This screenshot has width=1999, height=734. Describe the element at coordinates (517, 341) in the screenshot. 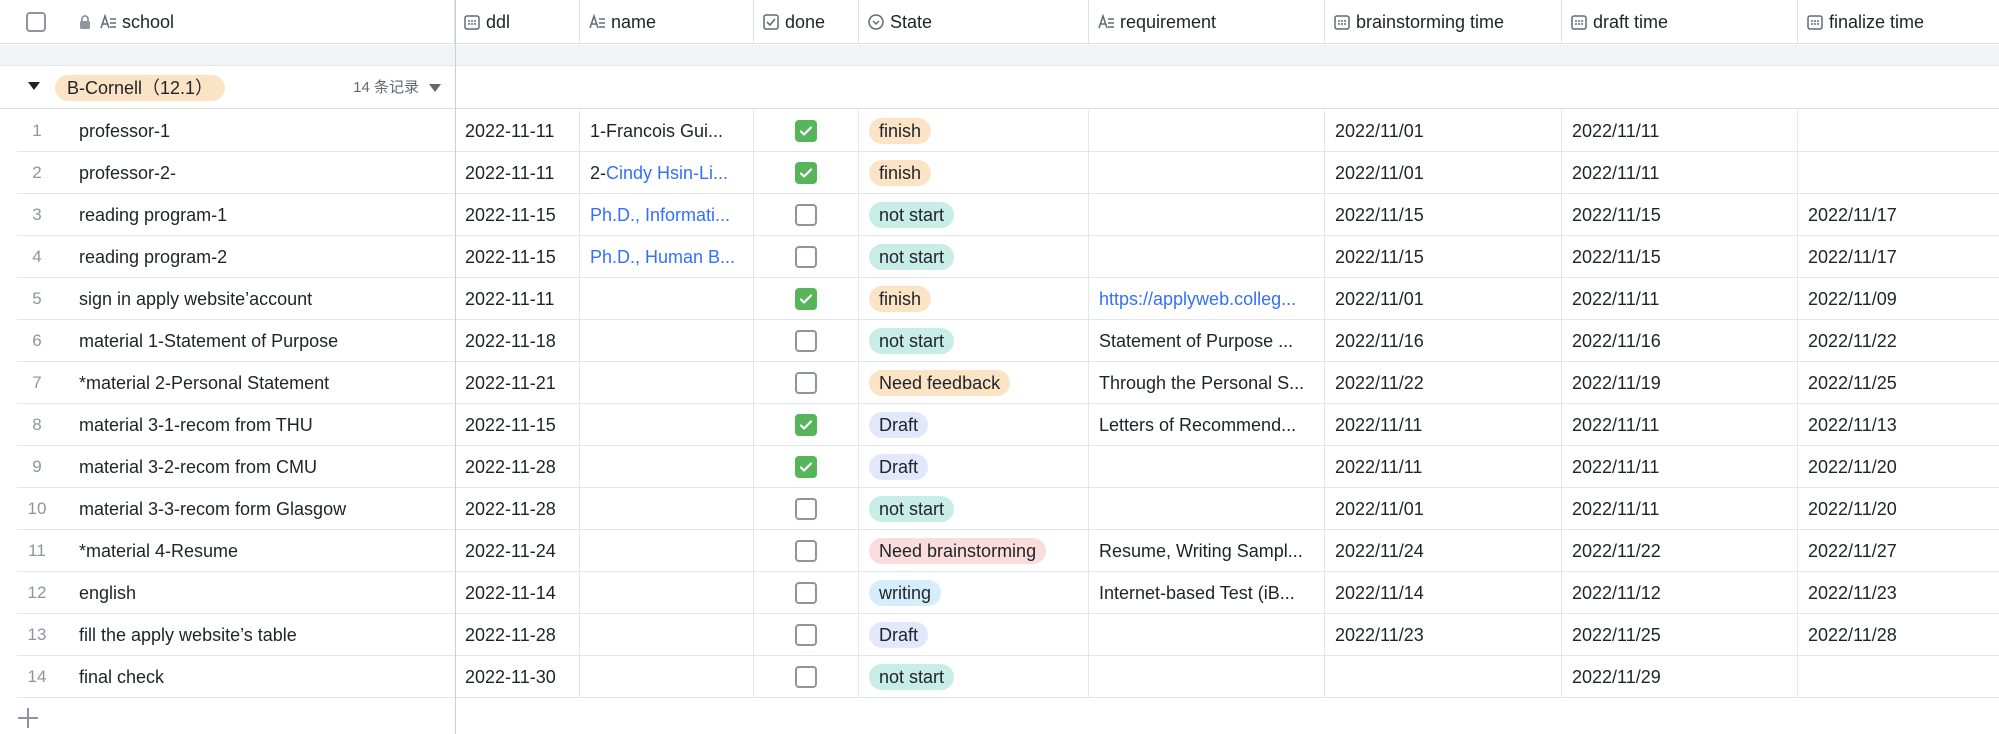

I see `cell-ddl: 2022-11-18` at that location.